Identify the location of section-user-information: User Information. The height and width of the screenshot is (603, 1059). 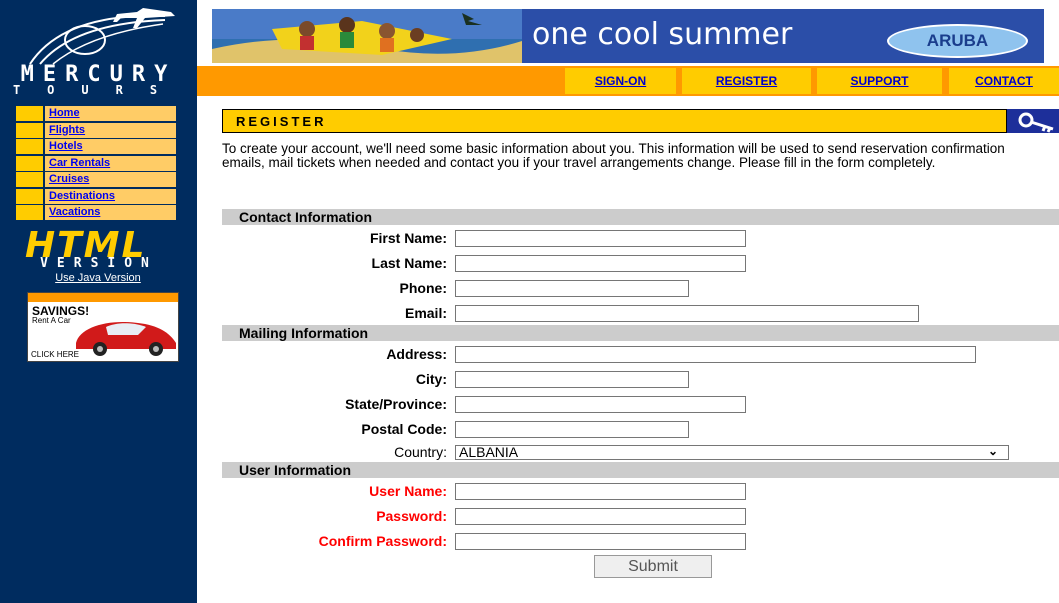
(640, 470).